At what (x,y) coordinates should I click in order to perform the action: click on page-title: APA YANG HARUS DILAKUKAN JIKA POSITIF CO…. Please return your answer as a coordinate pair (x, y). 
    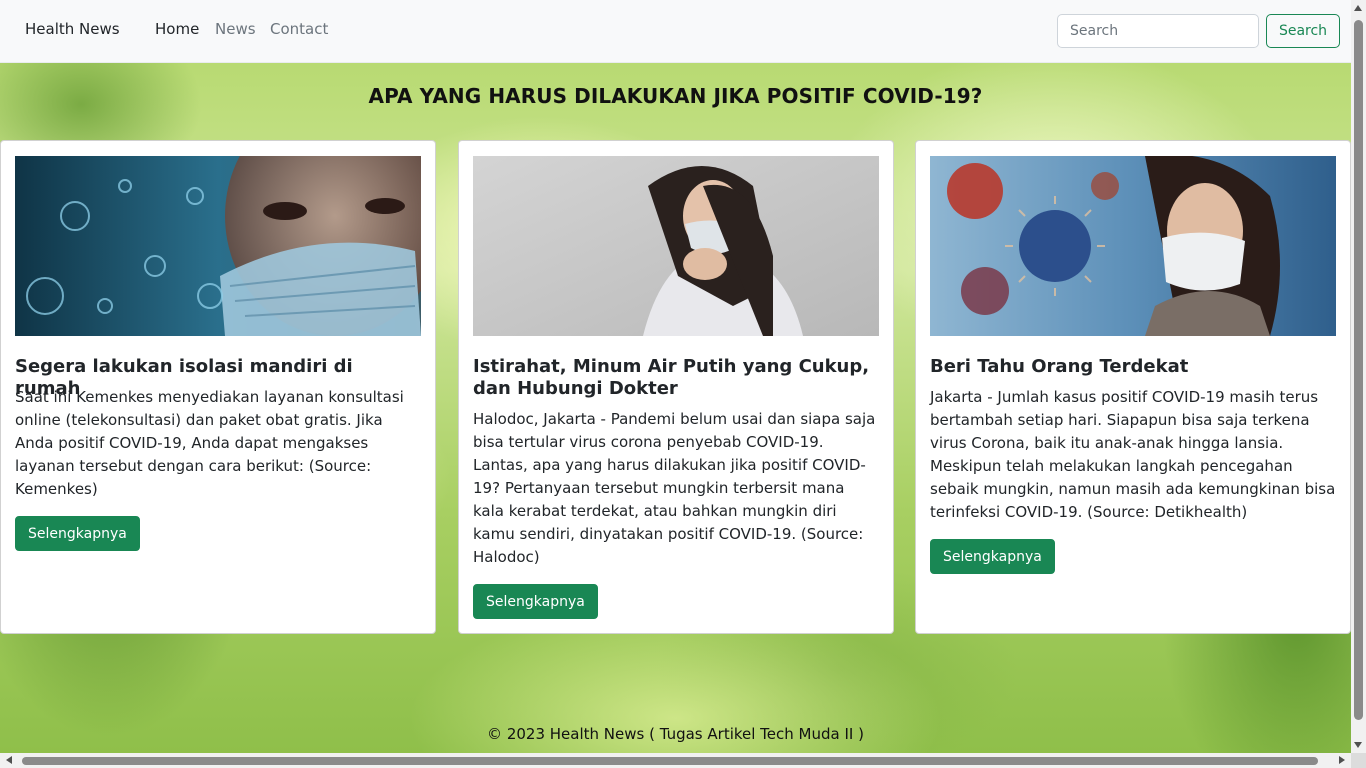
    Looking at the image, I should click on (675, 96).